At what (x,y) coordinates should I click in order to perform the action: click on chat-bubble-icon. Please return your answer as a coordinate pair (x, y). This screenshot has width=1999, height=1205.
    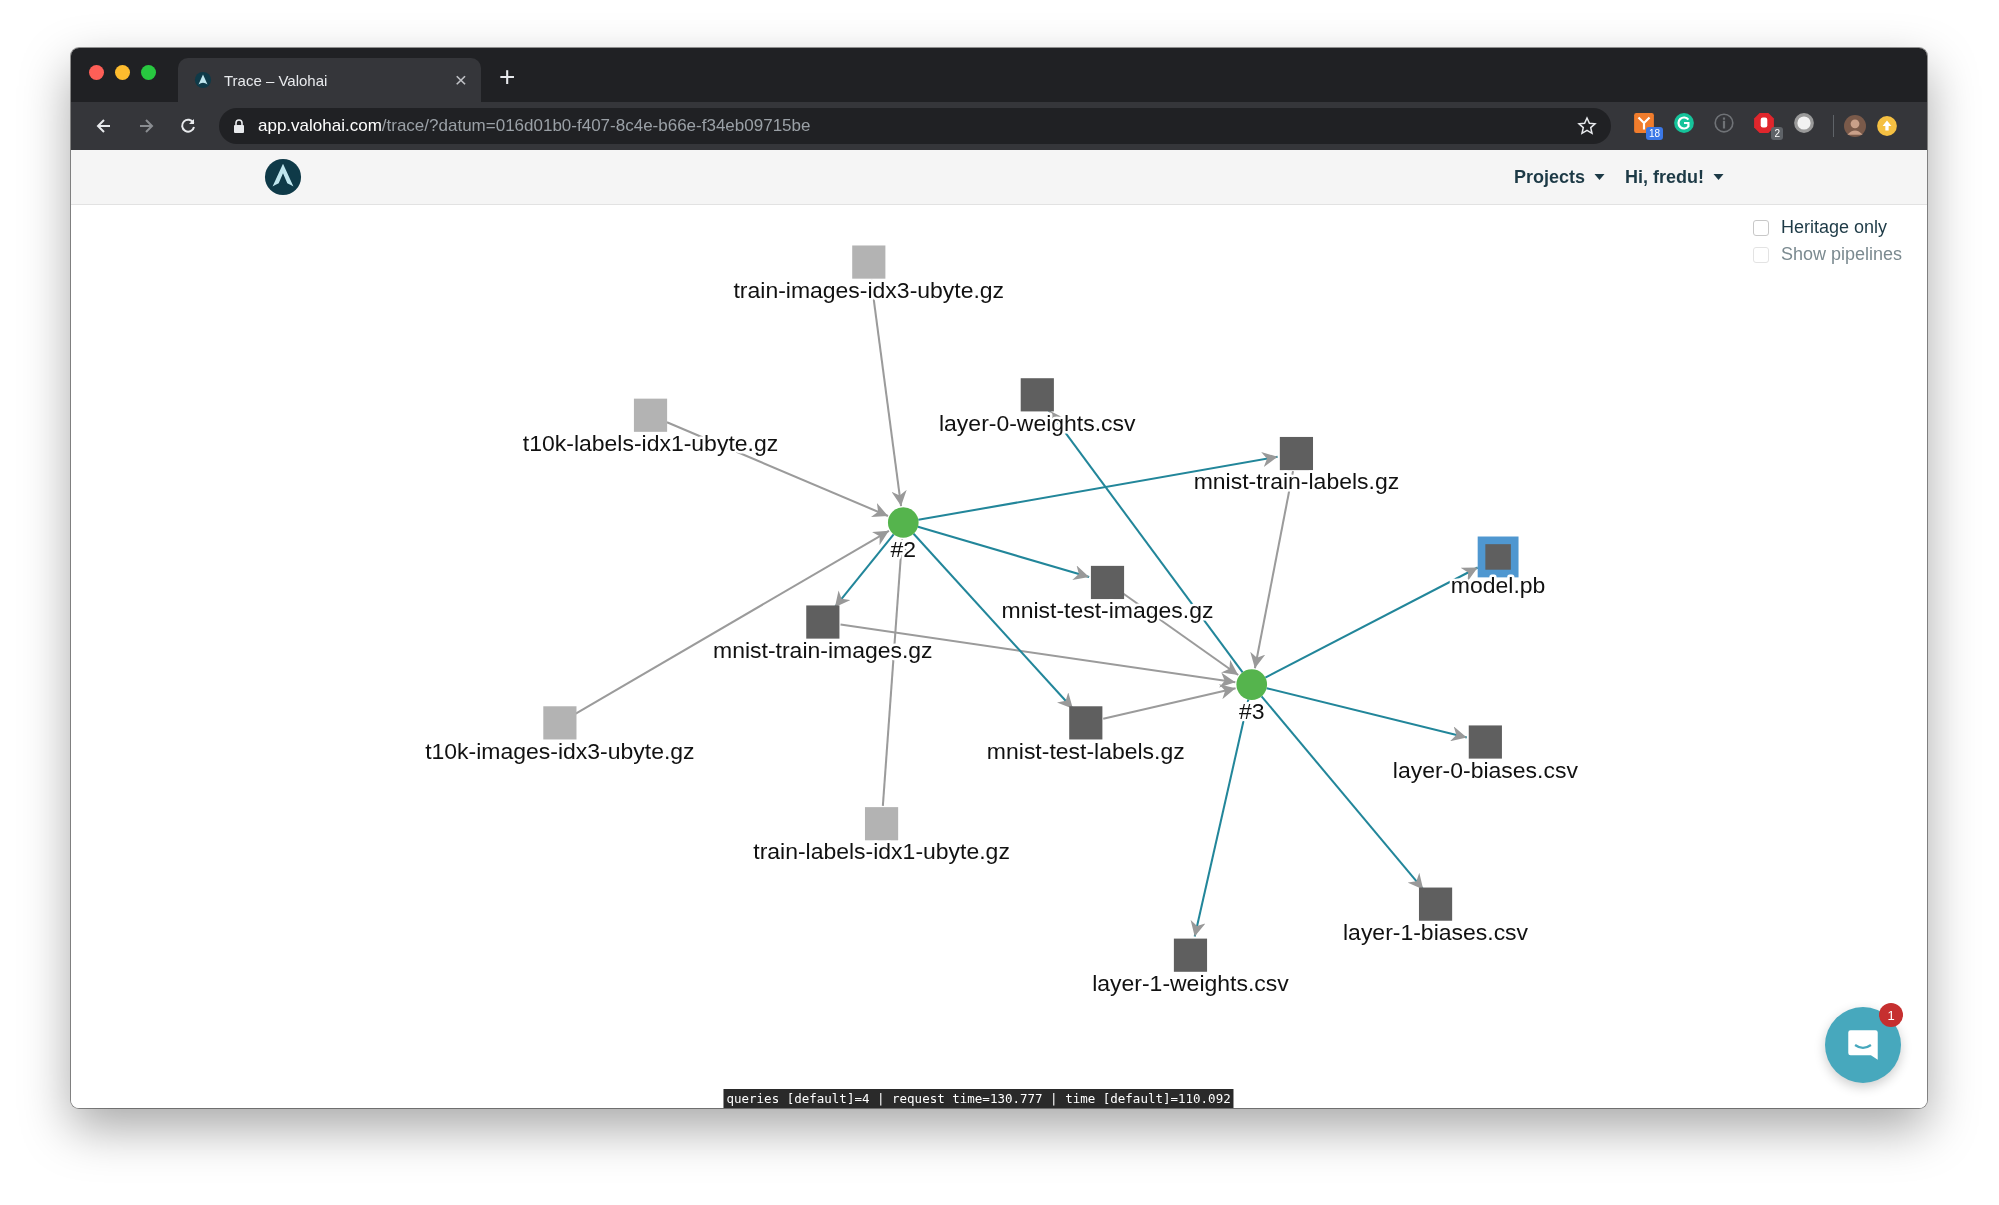
    Looking at the image, I should click on (1863, 1045).